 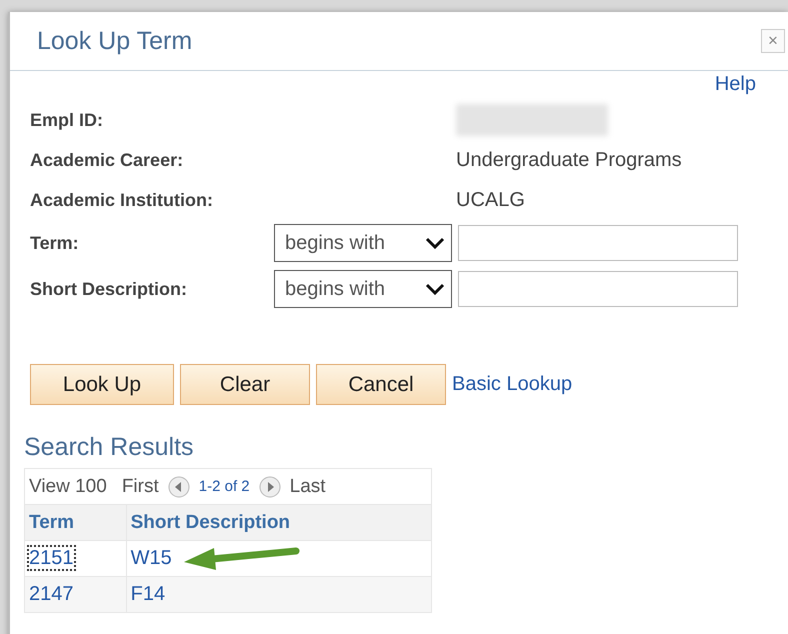 I want to click on look-up-button: Look Up, so click(x=102, y=384).